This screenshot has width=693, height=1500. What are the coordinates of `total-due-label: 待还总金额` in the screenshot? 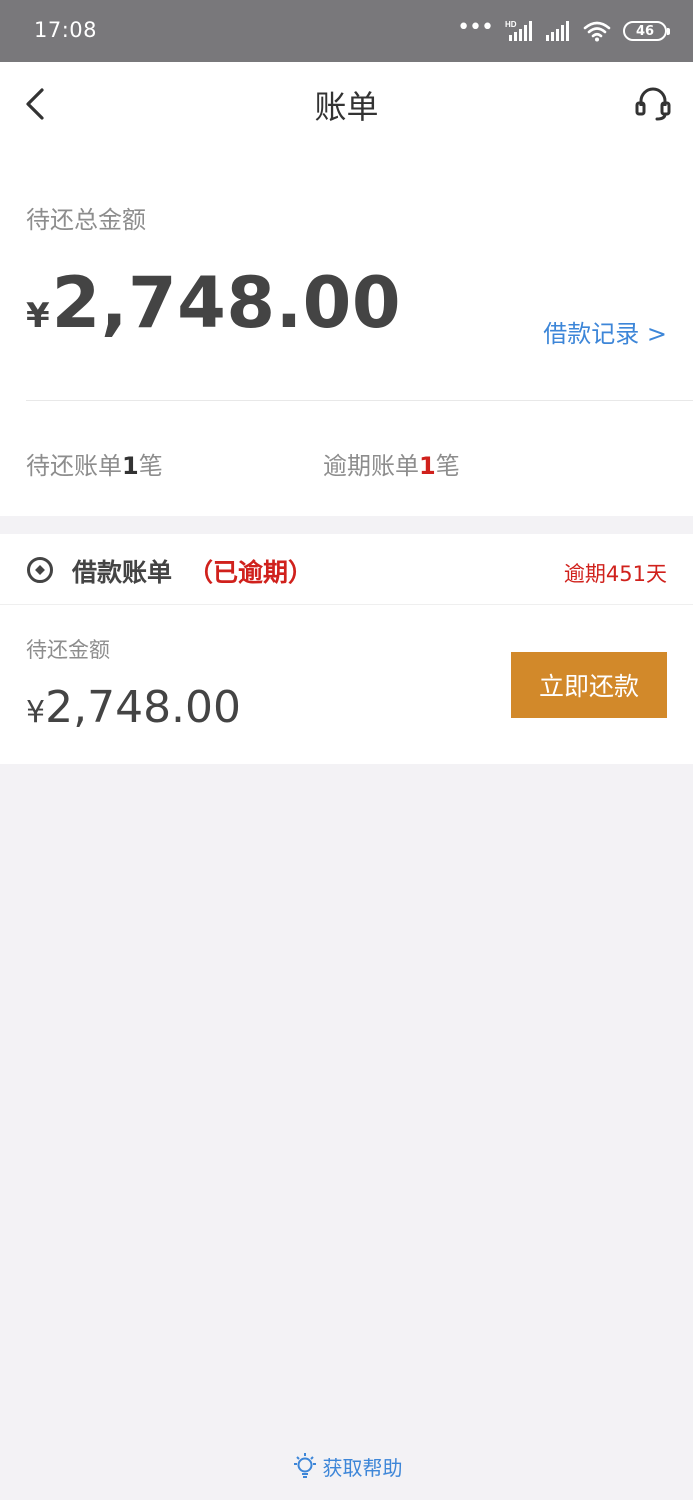 It's located at (86, 220).